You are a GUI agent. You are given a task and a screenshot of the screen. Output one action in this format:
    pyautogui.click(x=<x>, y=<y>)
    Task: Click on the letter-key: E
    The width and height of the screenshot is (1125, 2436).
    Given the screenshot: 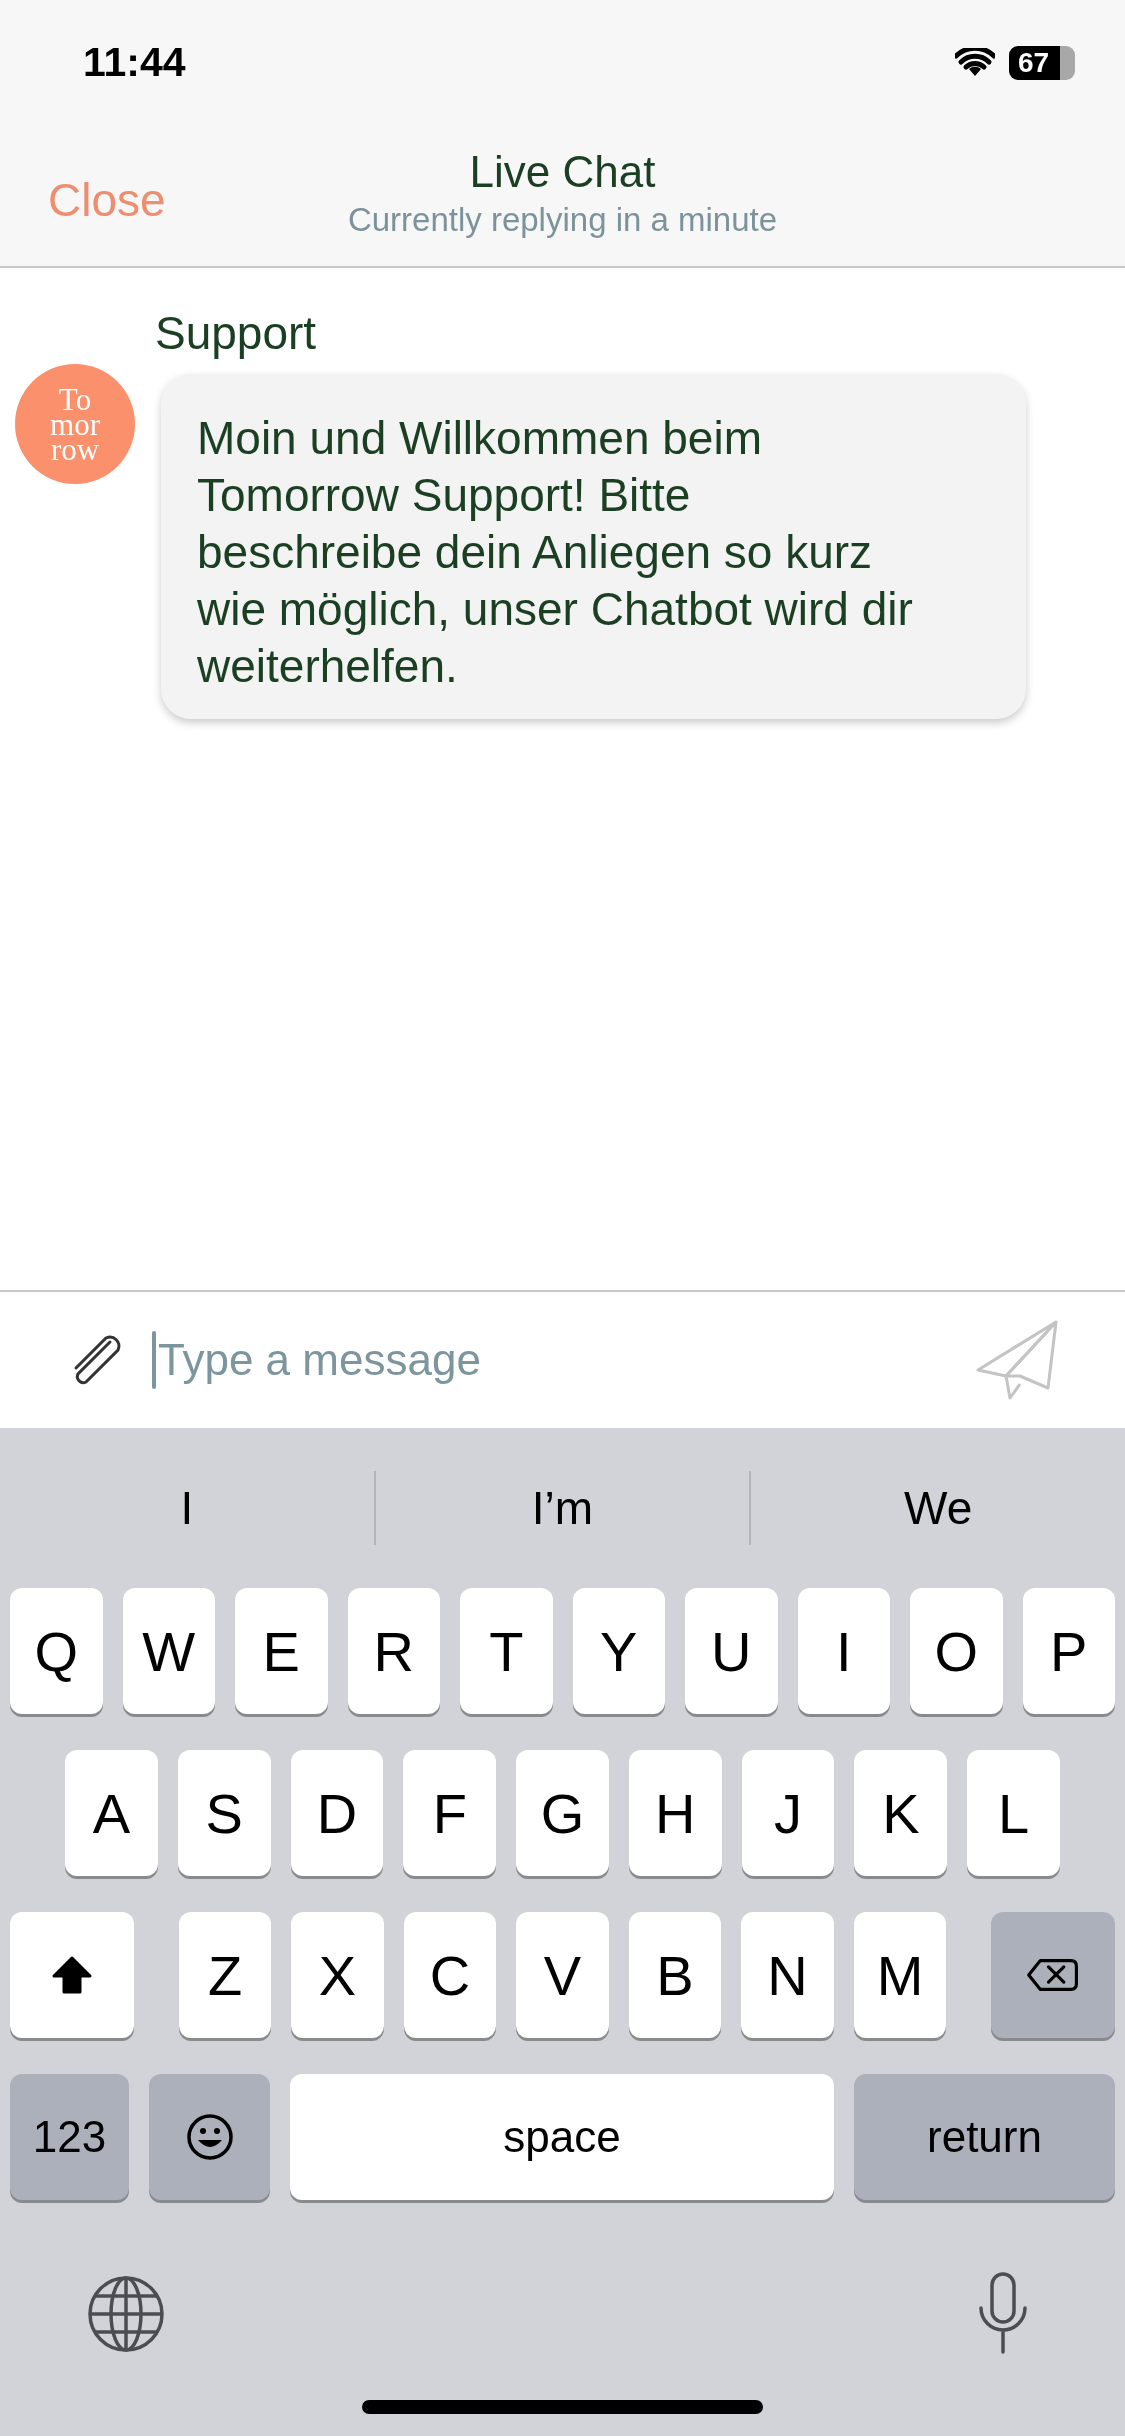 What is the action you would take?
    pyautogui.click(x=281, y=1651)
    